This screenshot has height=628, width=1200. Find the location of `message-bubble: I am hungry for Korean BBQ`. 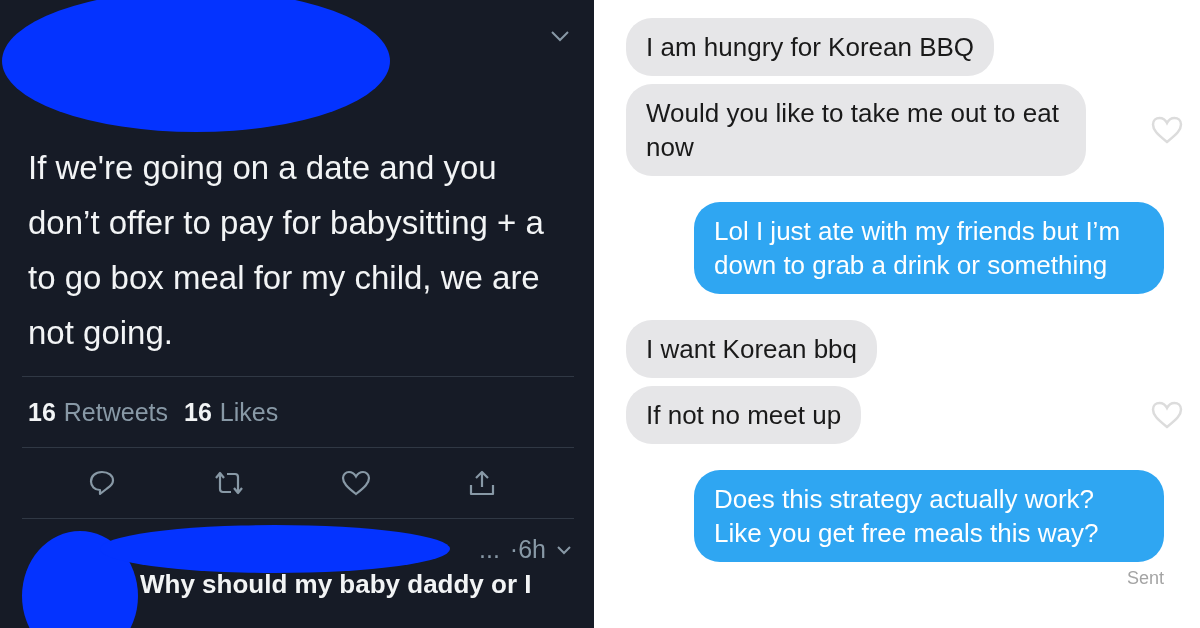

message-bubble: I am hungry for Korean BBQ is located at coordinates (810, 47).